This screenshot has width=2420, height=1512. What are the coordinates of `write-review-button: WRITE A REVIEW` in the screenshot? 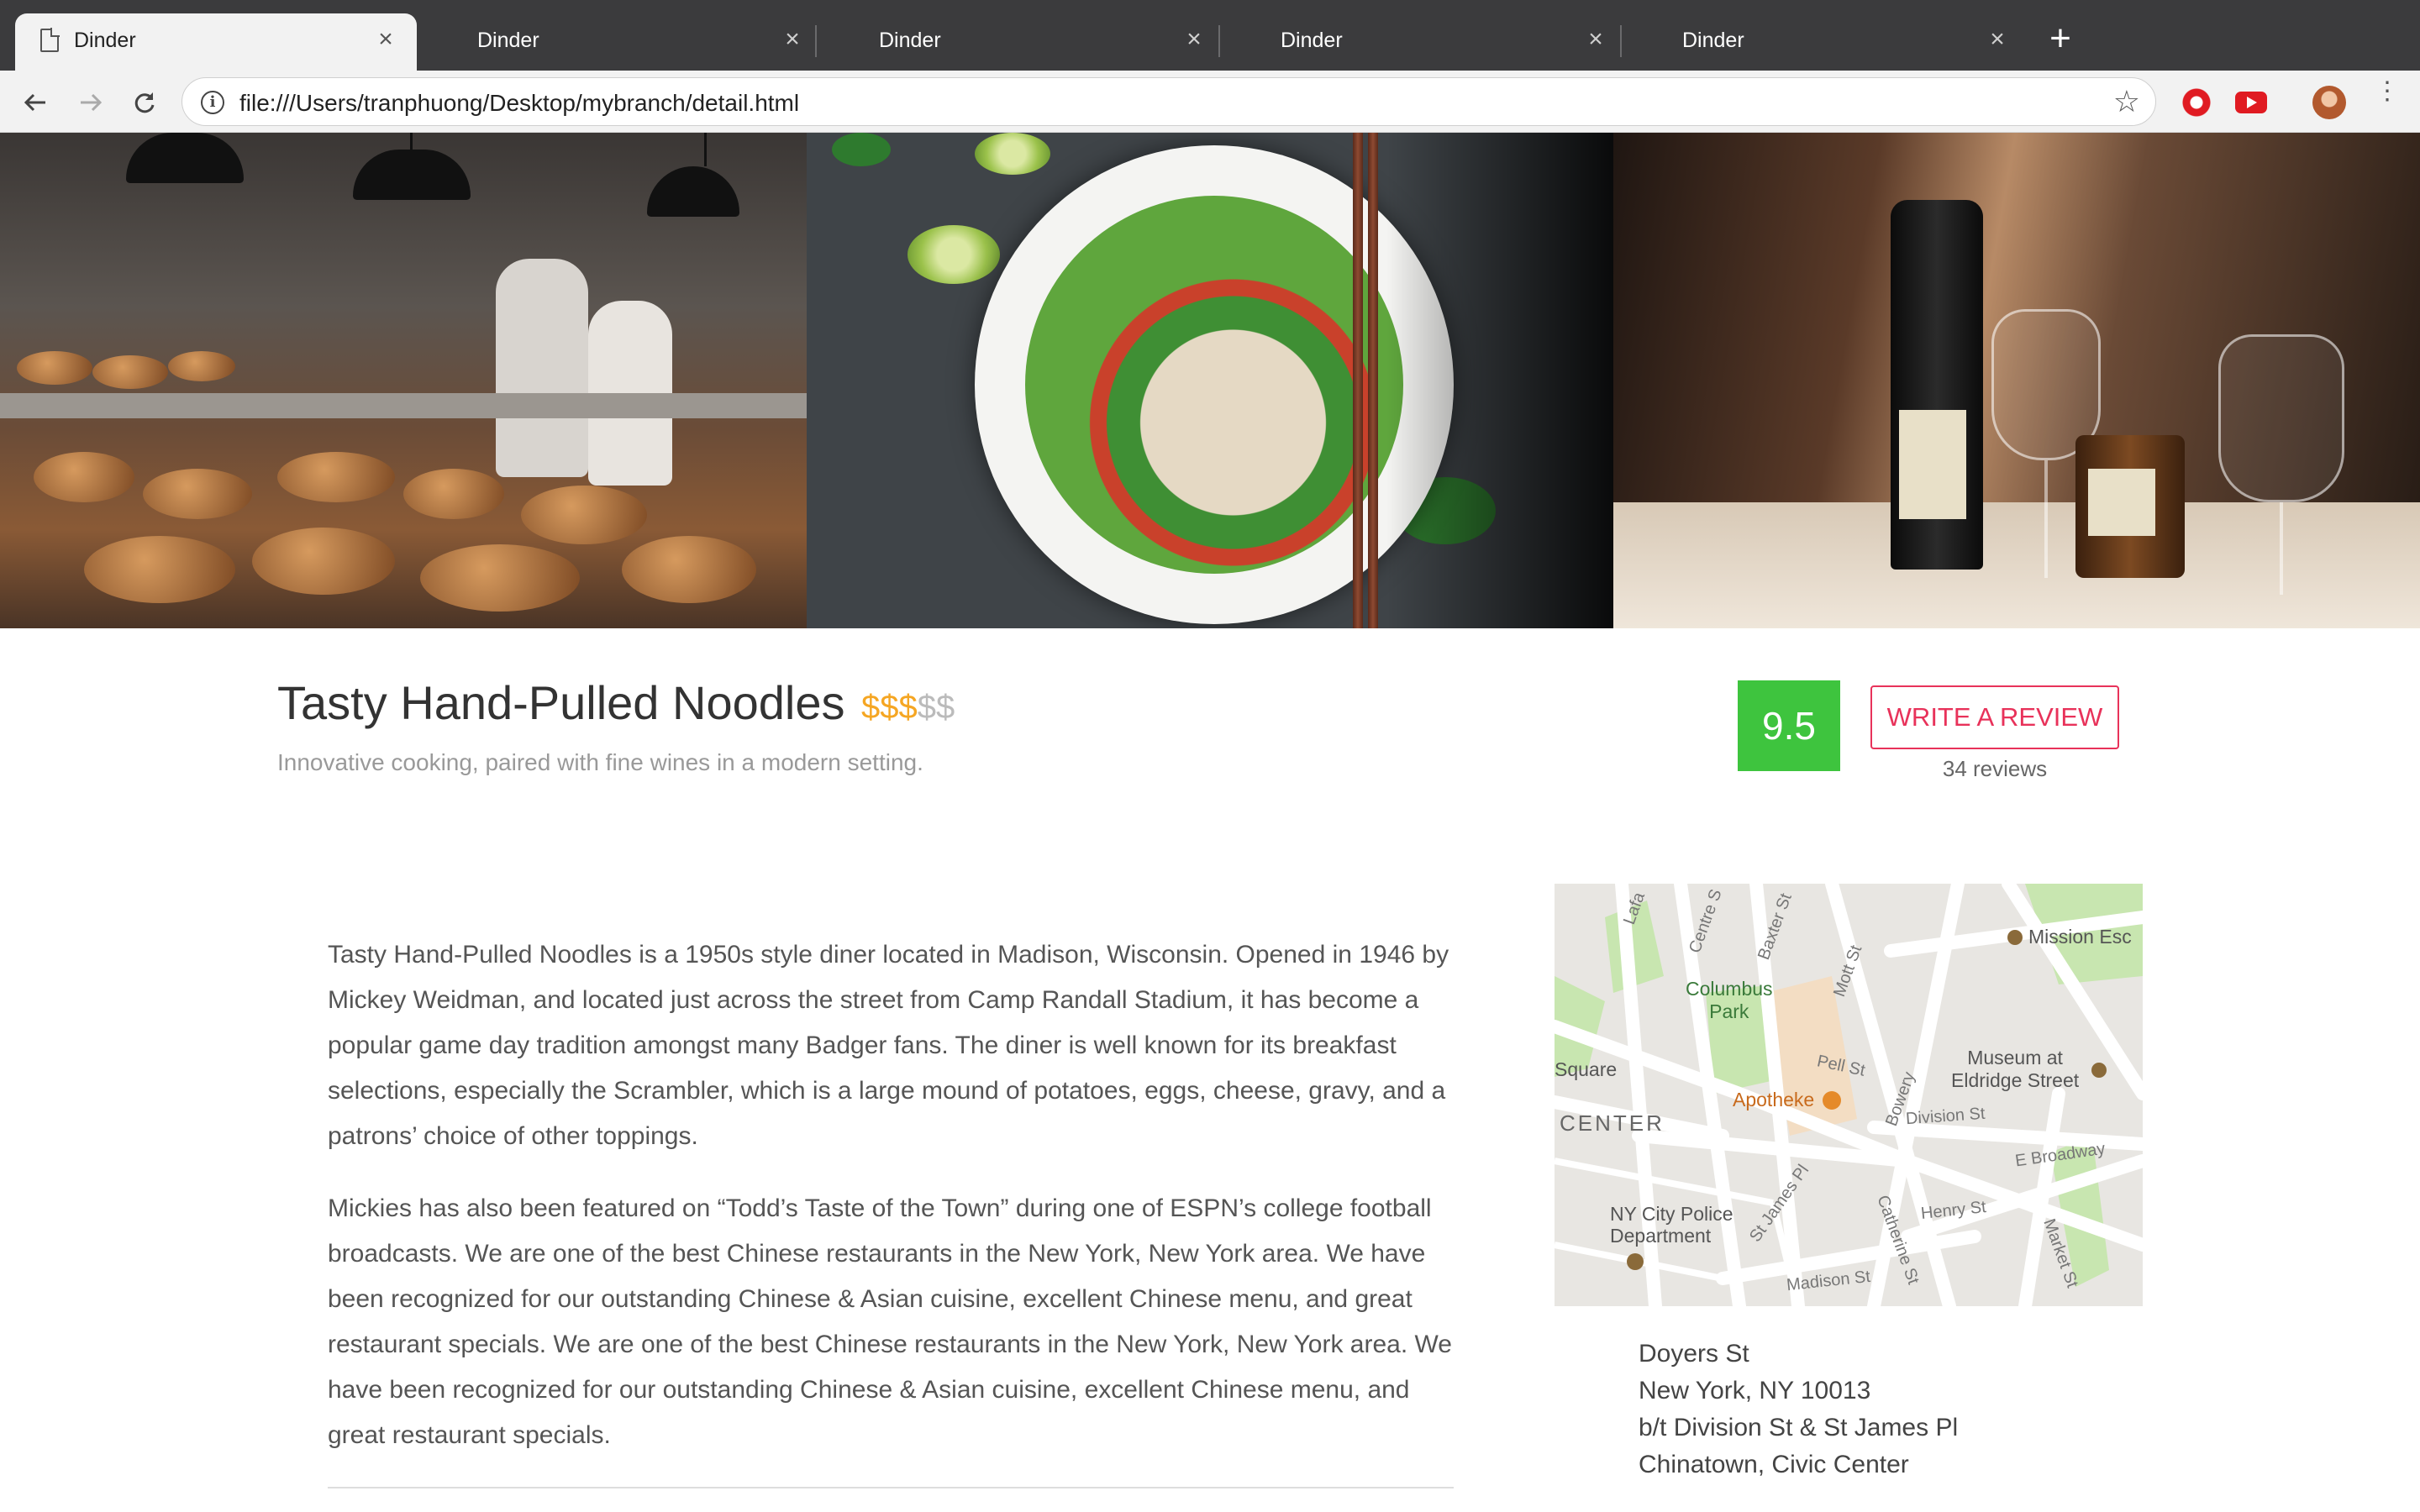 It's located at (1994, 717).